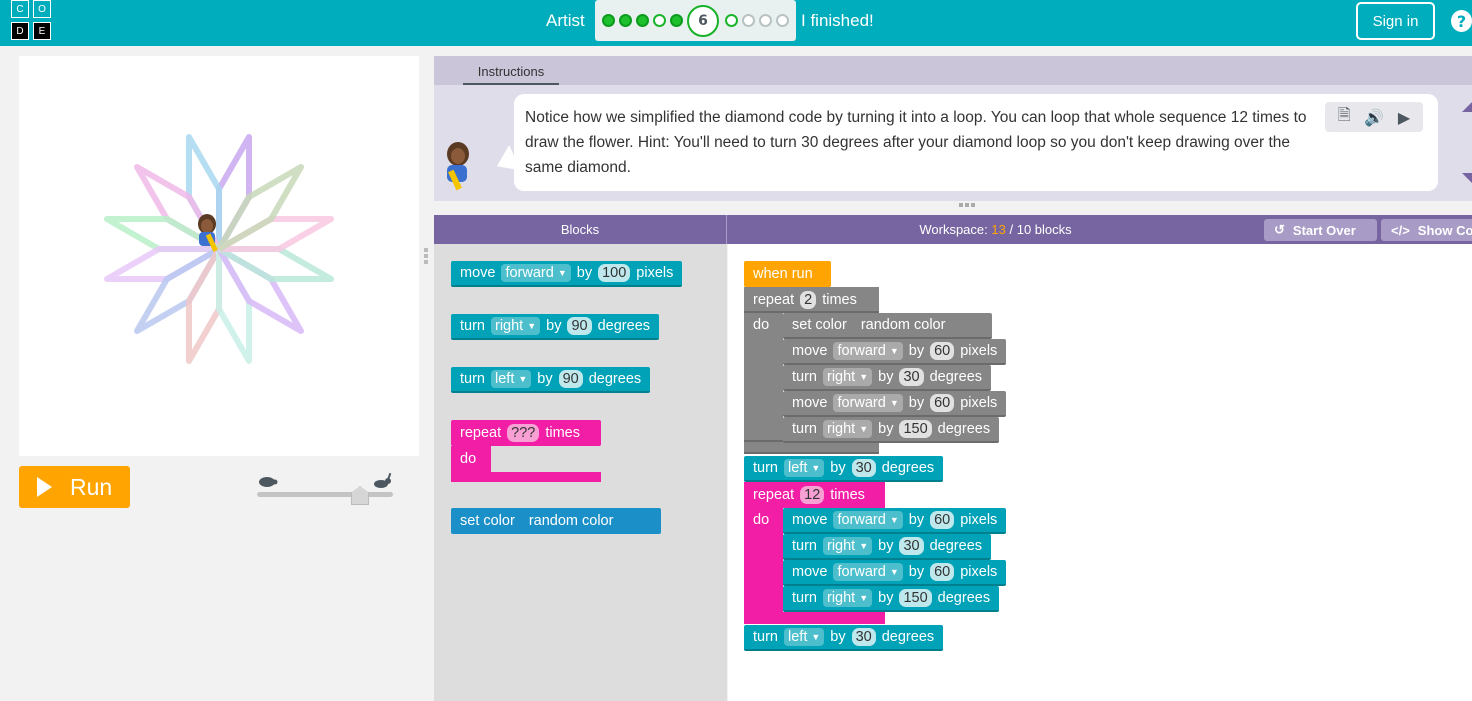 This screenshot has height=701, width=1472. What do you see at coordinates (458, 166) in the screenshot?
I see `instructions-avatar-icon` at bounding box center [458, 166].